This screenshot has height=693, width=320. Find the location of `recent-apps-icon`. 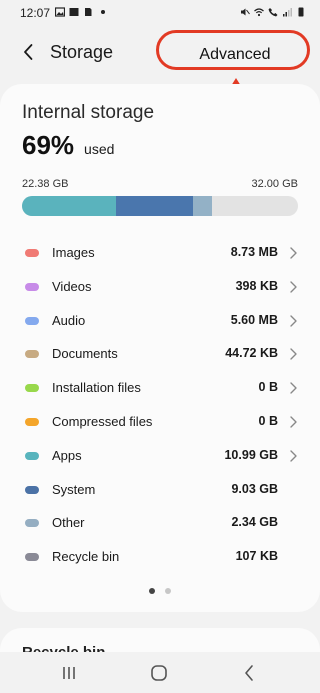

recent-apps-icon is located at coordinates (69, 673).